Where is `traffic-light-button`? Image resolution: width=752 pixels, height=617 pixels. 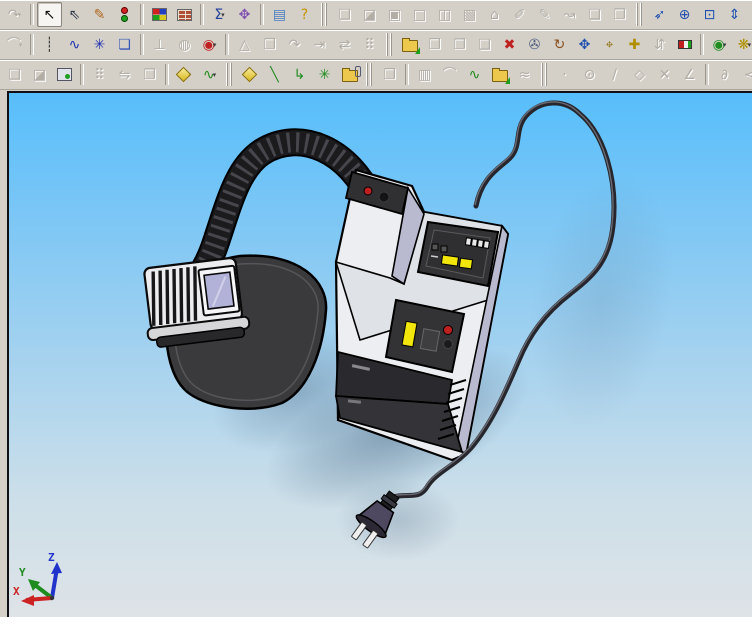 traffic-light-button is located at coordinates (124, 14).